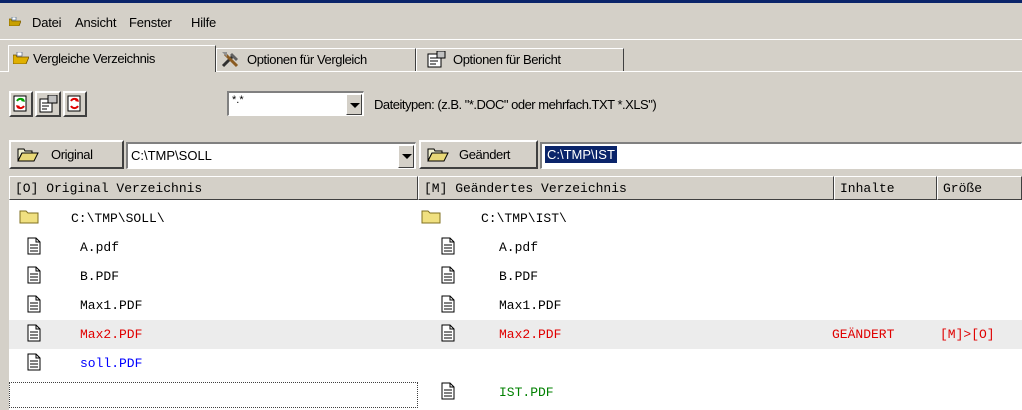 The image size is (1022, 410). I want to click on tab-label: Vergleiche Verzeichnis, so click(94, 58).